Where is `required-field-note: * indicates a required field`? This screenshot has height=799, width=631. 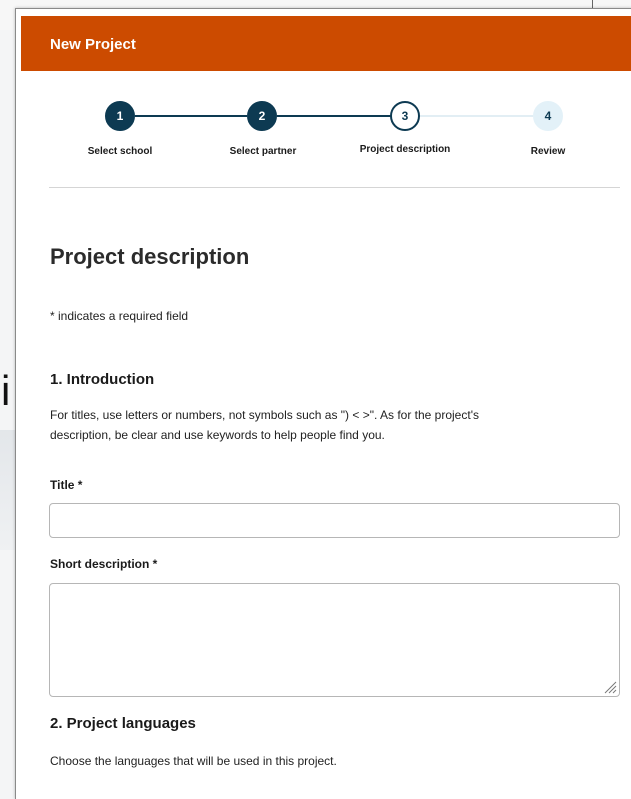
required-field-note: * indicates a required field is located at coordinates (119, 316).